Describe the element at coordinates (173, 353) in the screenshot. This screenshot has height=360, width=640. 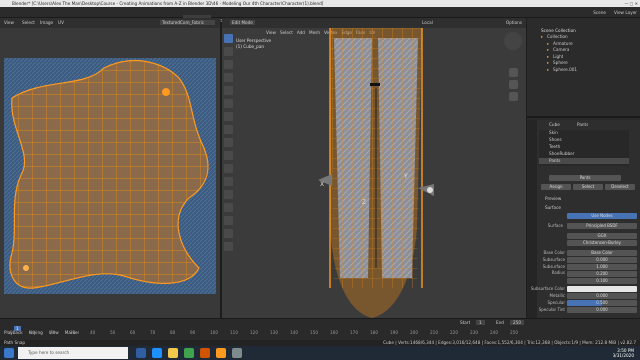
I see `file-explorer-icon` at that location.